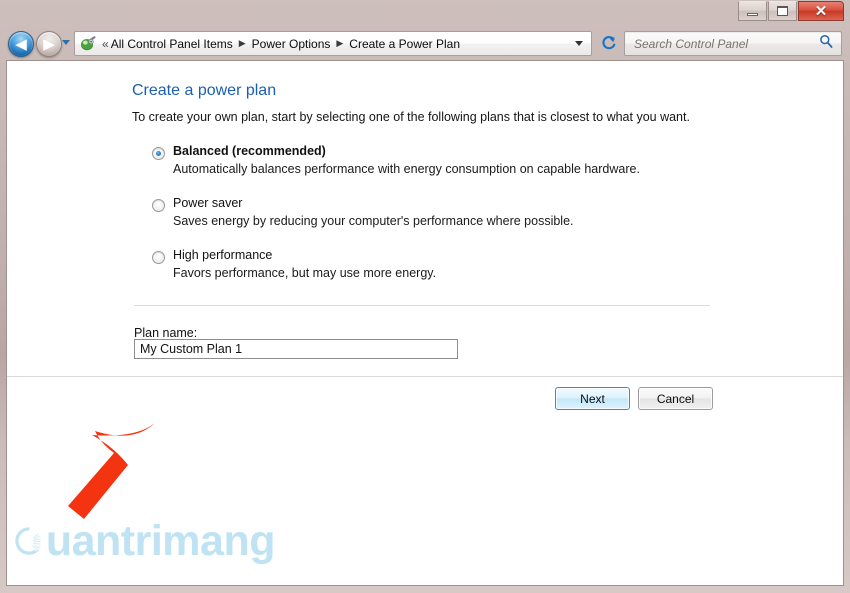 This screenshot has height=593, width=850. I want to click on footer-divider, so click(425, 376).